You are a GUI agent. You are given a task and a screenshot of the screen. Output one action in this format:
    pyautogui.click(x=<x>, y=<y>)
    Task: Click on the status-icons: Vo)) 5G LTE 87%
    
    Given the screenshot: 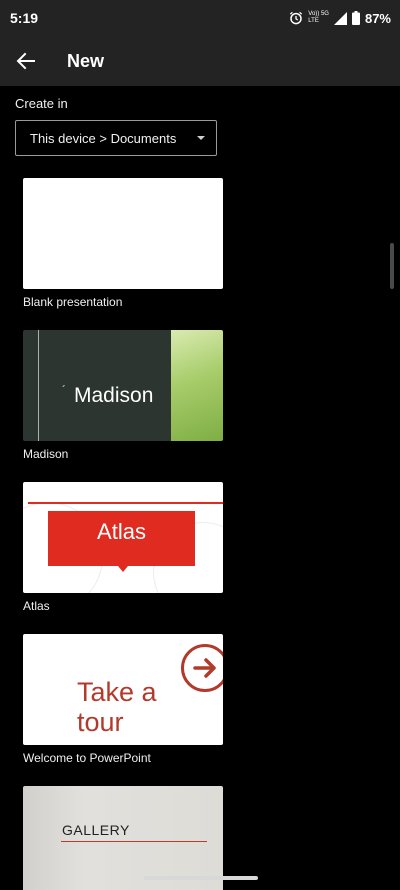 What is the action you would take?
    pyautogui.click(x=340, y=18)
    